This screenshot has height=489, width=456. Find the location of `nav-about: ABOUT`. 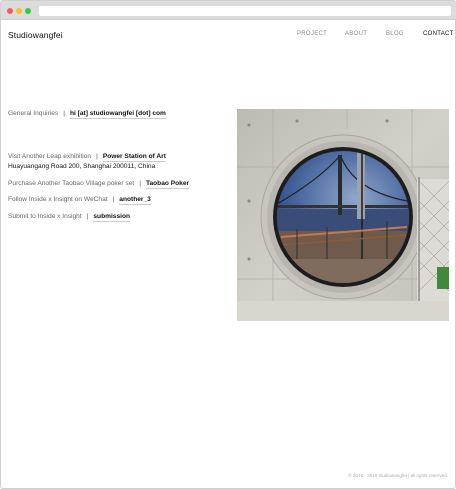

nav-about: ABOUT is located at coordinates (356, 34).